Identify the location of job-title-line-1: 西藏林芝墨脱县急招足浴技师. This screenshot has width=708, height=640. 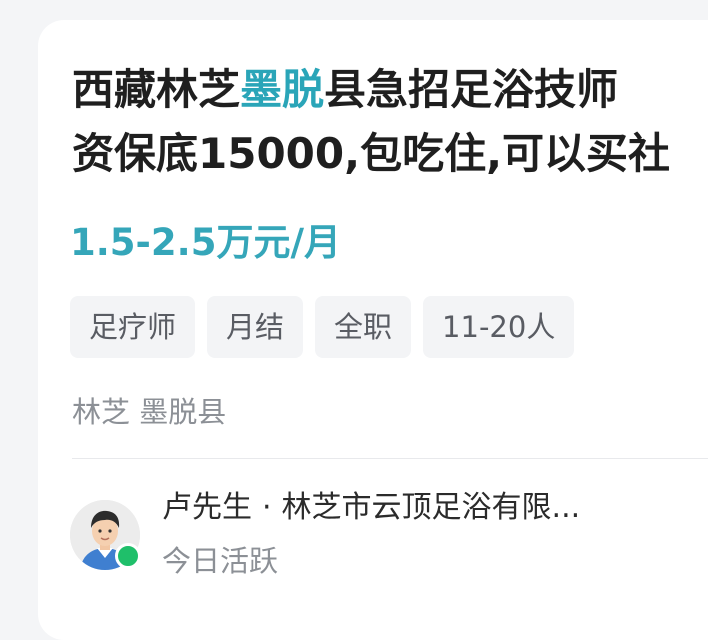
(390, 90).